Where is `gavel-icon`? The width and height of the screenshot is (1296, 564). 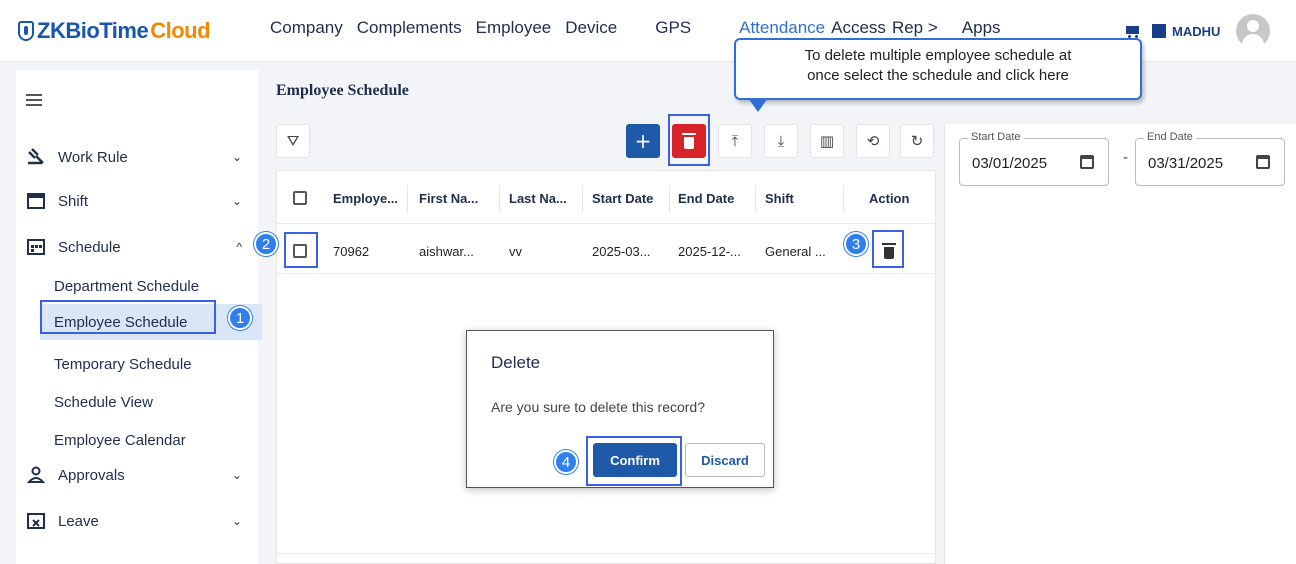
gavel-icon is located at coordinates (36, 157).